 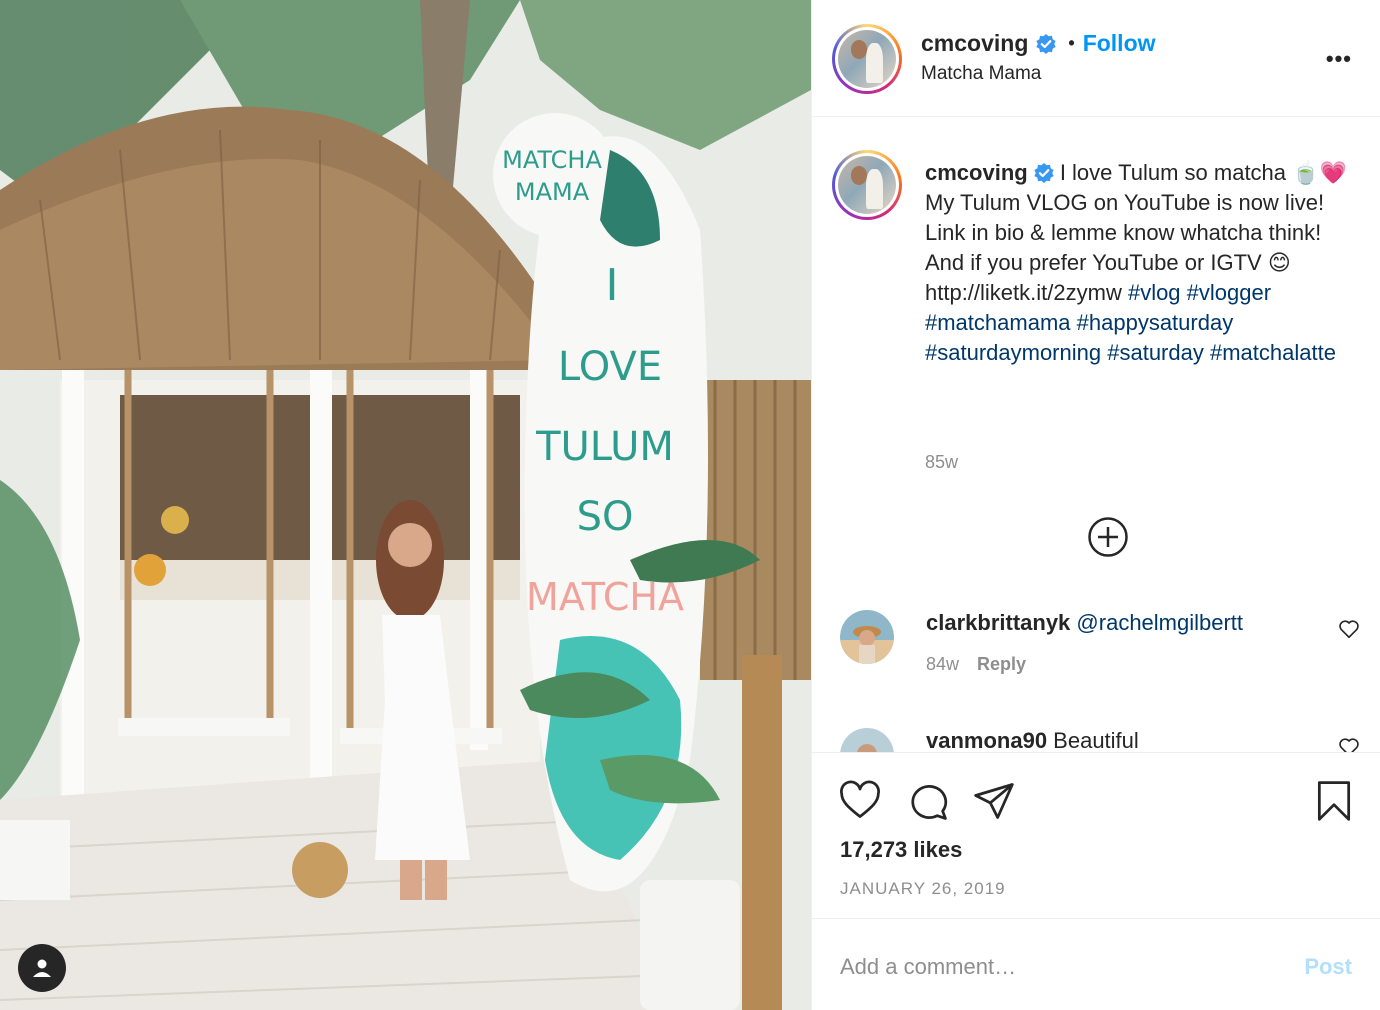 What do you see at coordinates (1001, 664) in the screenshot?
I see `reply-button: Reply` at bounding box center [1001, 664].